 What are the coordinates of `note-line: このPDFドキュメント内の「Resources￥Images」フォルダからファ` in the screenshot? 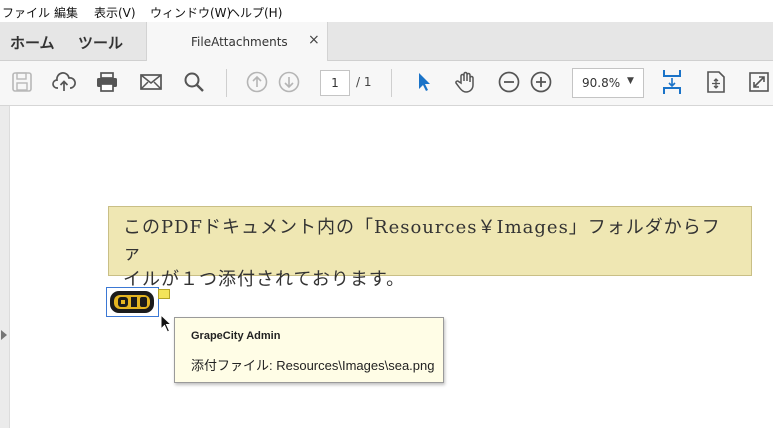 It's located at (422, 240).